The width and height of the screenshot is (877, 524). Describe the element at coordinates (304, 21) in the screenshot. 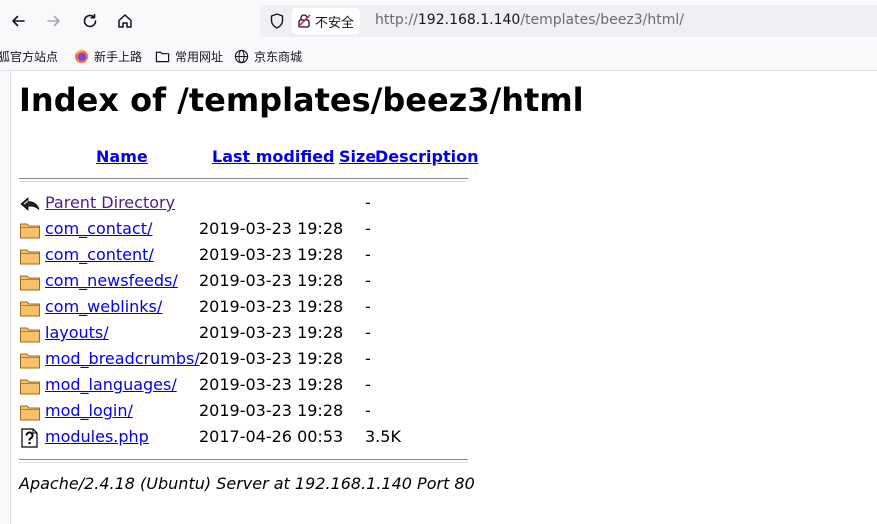

I see `insecure-lock-icon` at that location.